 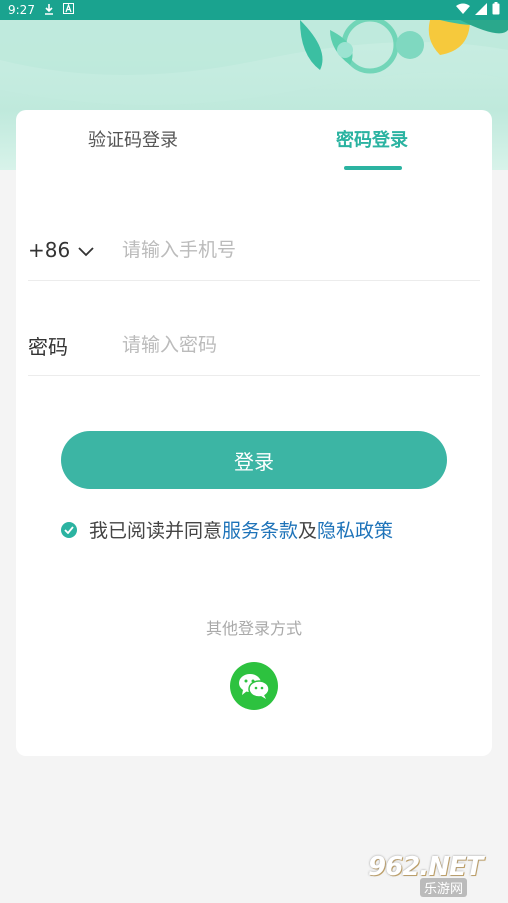 I want to click on battery-icon, so click(x=496, y=10).